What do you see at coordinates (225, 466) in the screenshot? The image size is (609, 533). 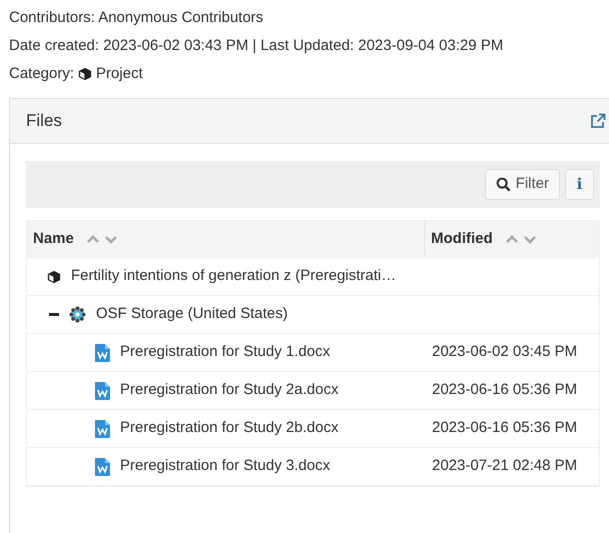 I see `file-name: Preregistration for Study 3.docx` at bounding box center [225, 466].